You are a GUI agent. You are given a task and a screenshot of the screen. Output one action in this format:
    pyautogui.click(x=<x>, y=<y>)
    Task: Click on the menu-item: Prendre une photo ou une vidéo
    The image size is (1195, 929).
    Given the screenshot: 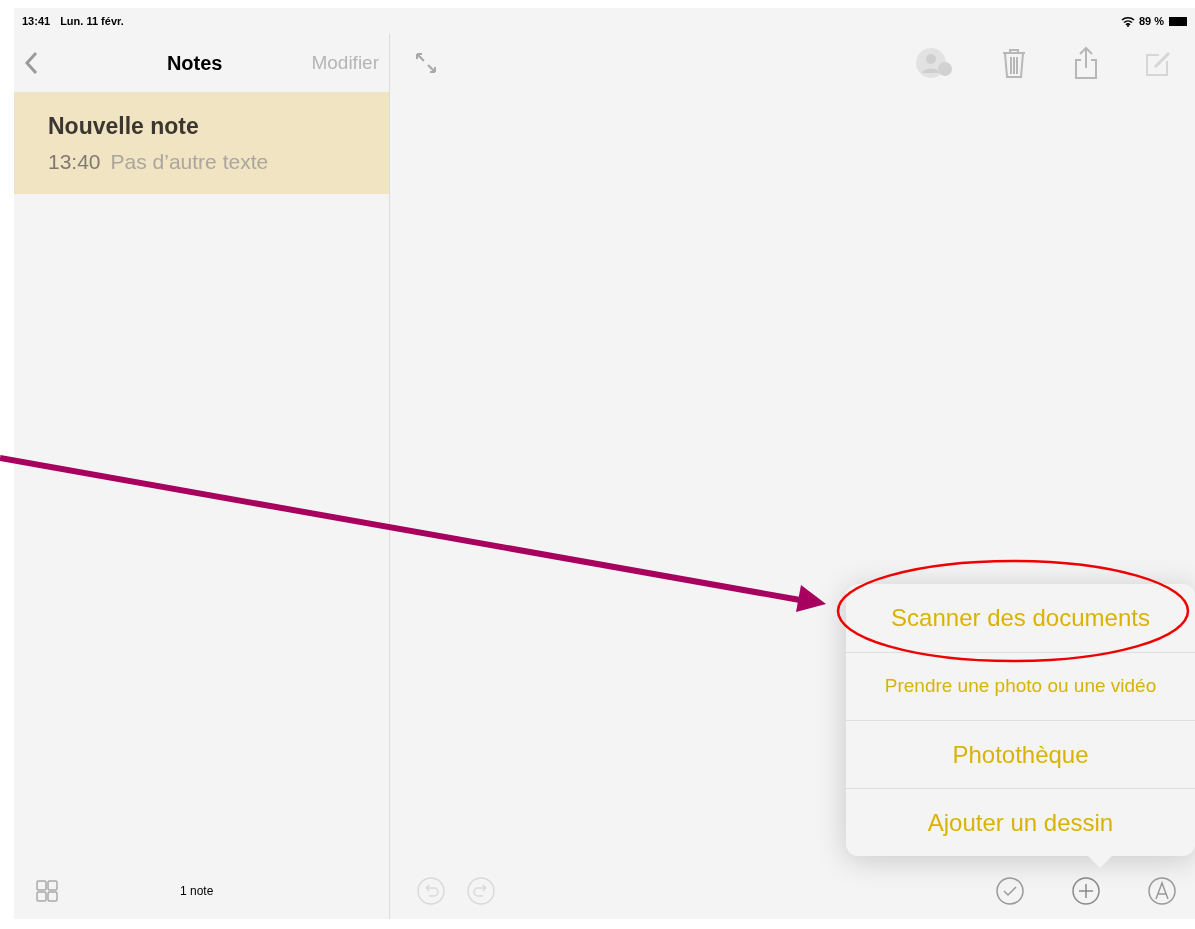 What is the action you would take?
    pyautogui.click(x=1020, y=686)
    